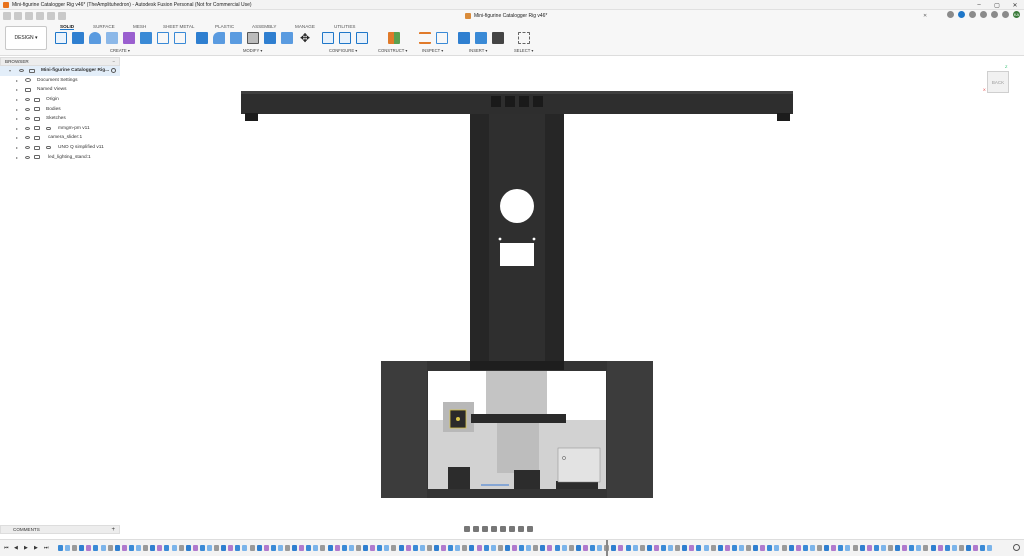 This screenshot has height=556, width=1024. Describe the element at coordinates (432, 50) in the screenshot. I see `inspect-menu: INSPECT ▾` at that location.